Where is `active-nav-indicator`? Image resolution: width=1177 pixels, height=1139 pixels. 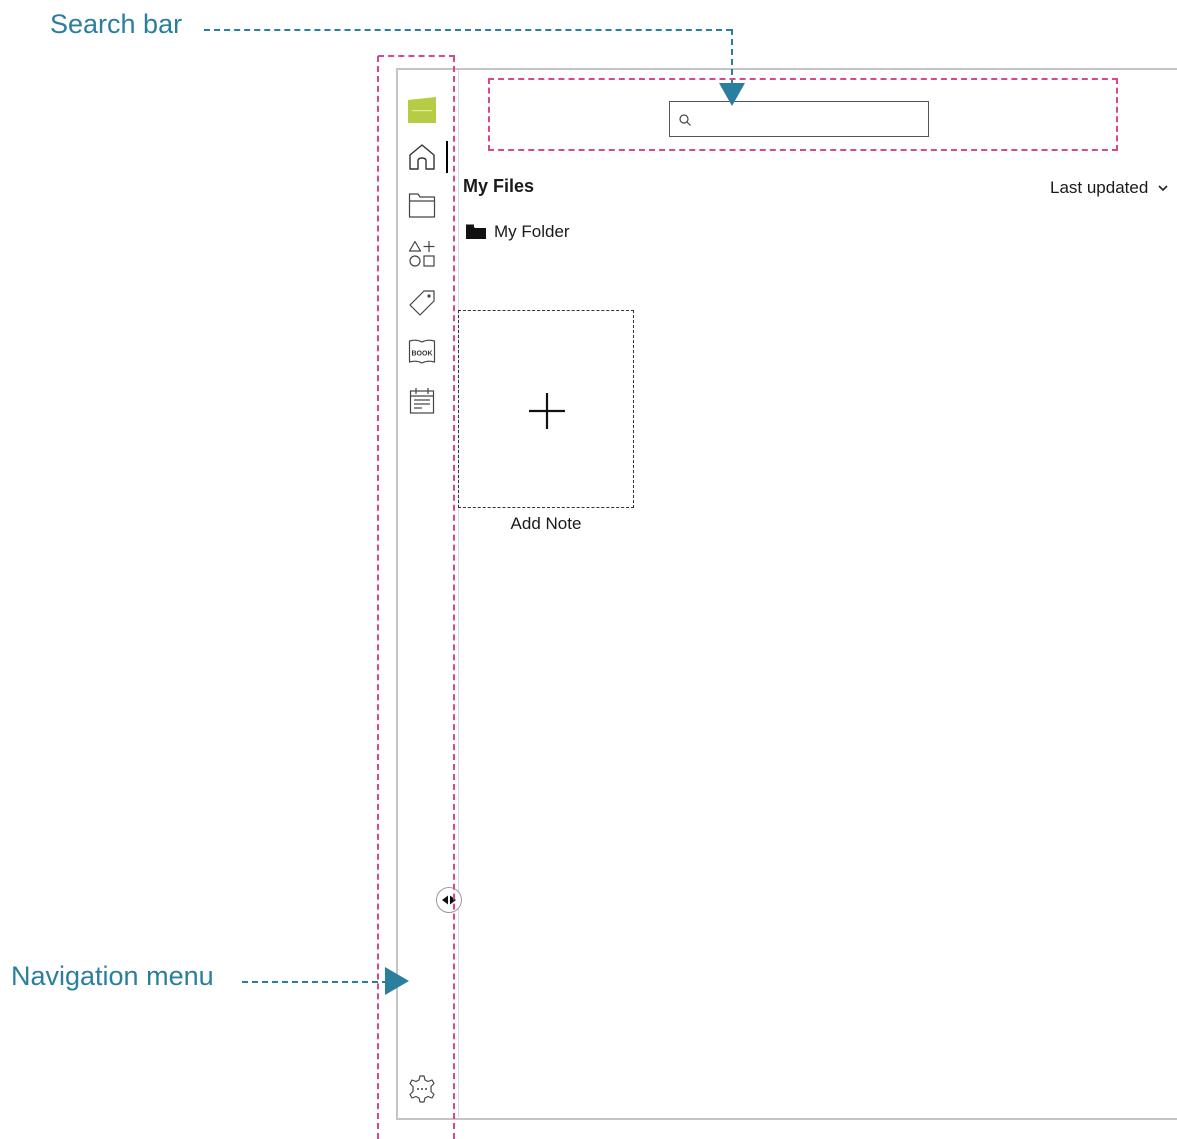
active-nav-indicator is located at coordinates (447, 157).